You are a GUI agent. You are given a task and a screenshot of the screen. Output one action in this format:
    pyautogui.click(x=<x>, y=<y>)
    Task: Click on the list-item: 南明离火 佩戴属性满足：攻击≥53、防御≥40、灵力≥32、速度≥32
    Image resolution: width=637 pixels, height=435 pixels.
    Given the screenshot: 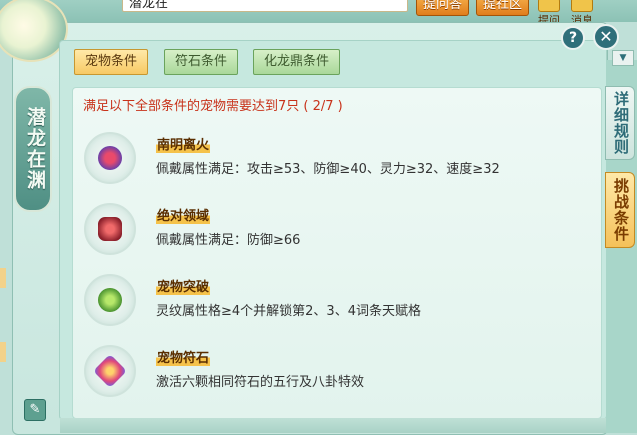 What is the action you would take?
    pyautogui.click(x=324, y=163)
    